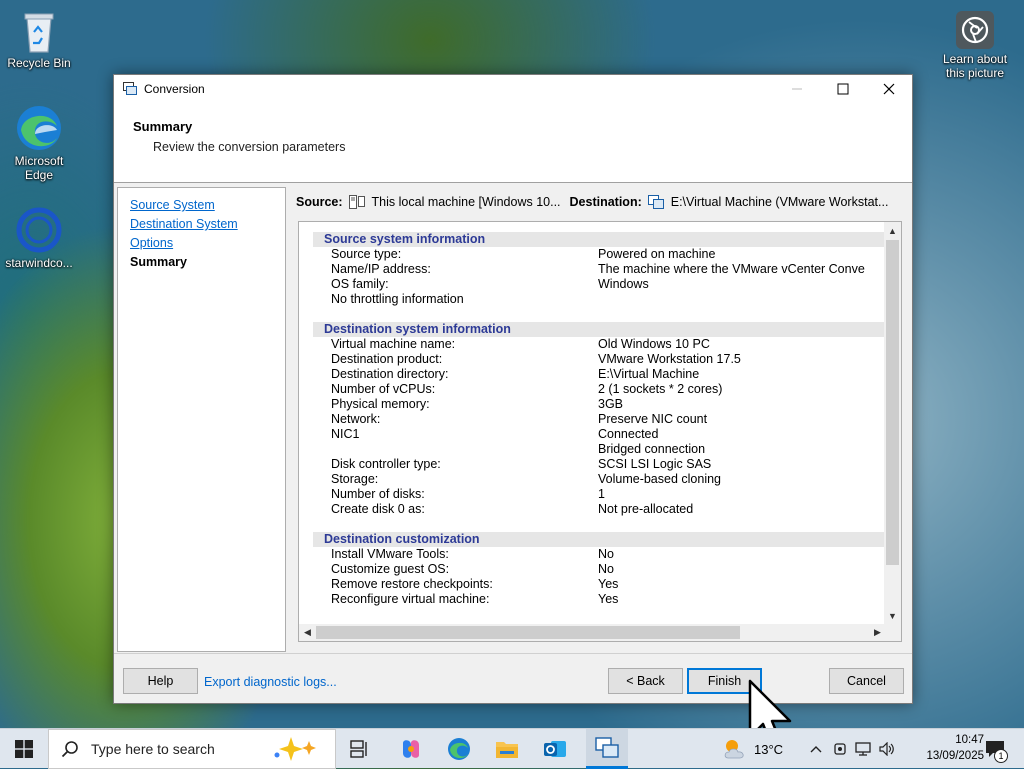 The width and height of the screenshot is (1024, 769). What do you see at coordinates (412, 584) in the screenshot?
I see `row-key: Remove restore checkpoints:` at bounding box center [412, 584].